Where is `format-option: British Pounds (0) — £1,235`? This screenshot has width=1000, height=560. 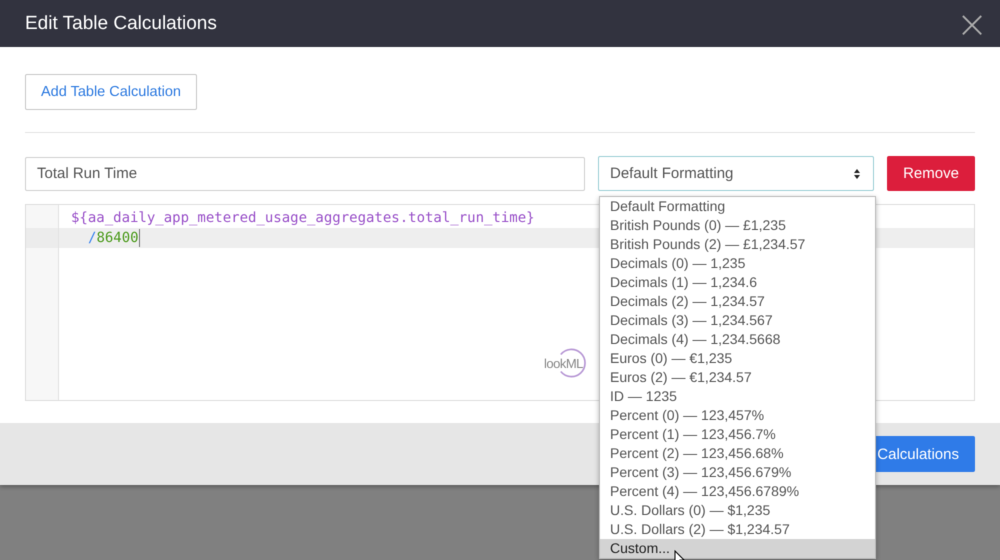 format-option: British Pounds (0) — £1,235 is located at coordinates (737, 225).